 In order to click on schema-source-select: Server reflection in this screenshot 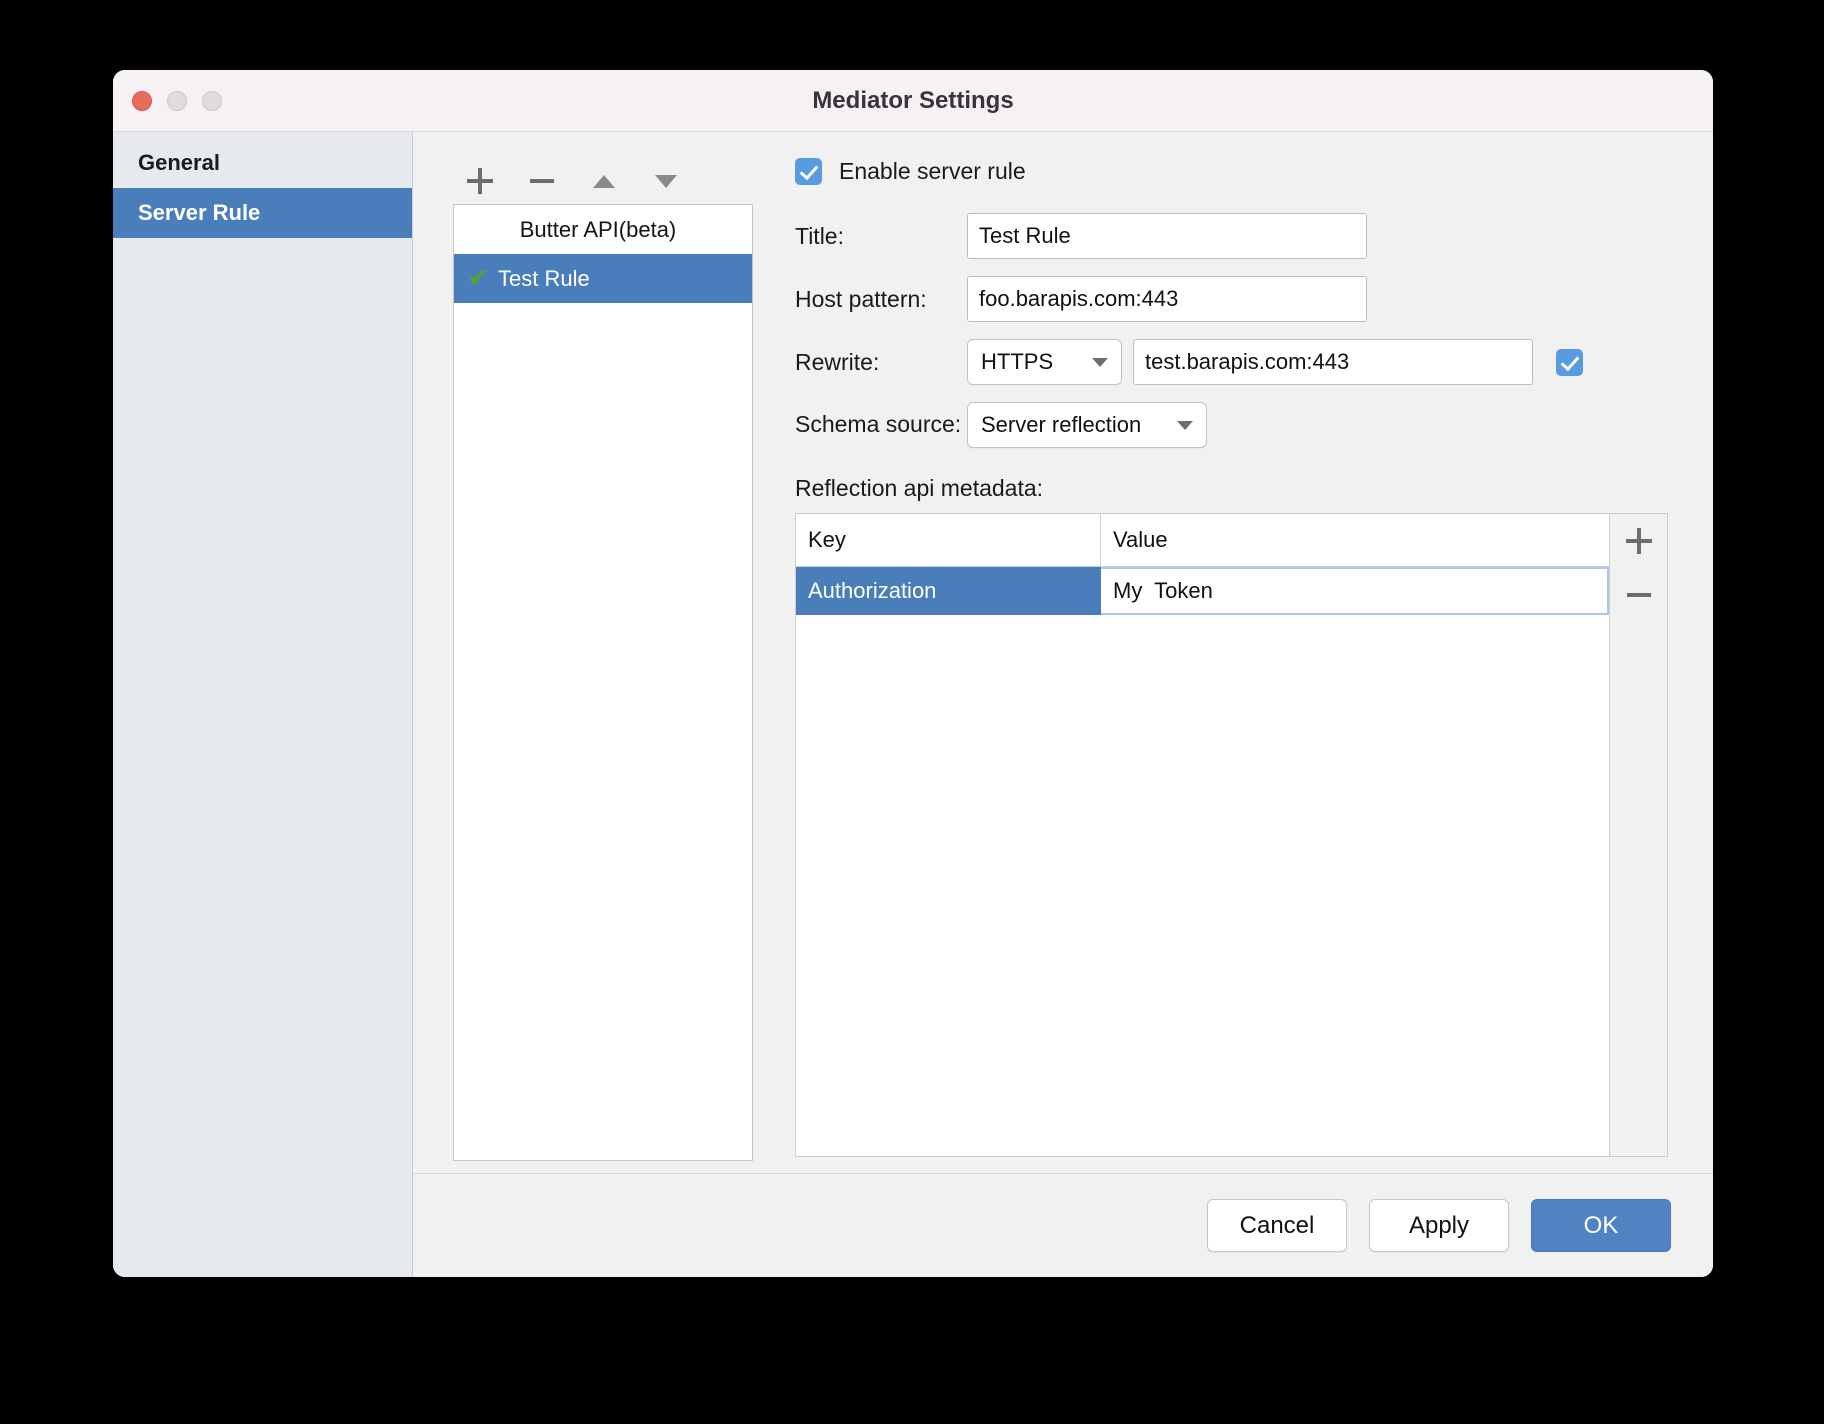, I will do `click(1087, 425)`.